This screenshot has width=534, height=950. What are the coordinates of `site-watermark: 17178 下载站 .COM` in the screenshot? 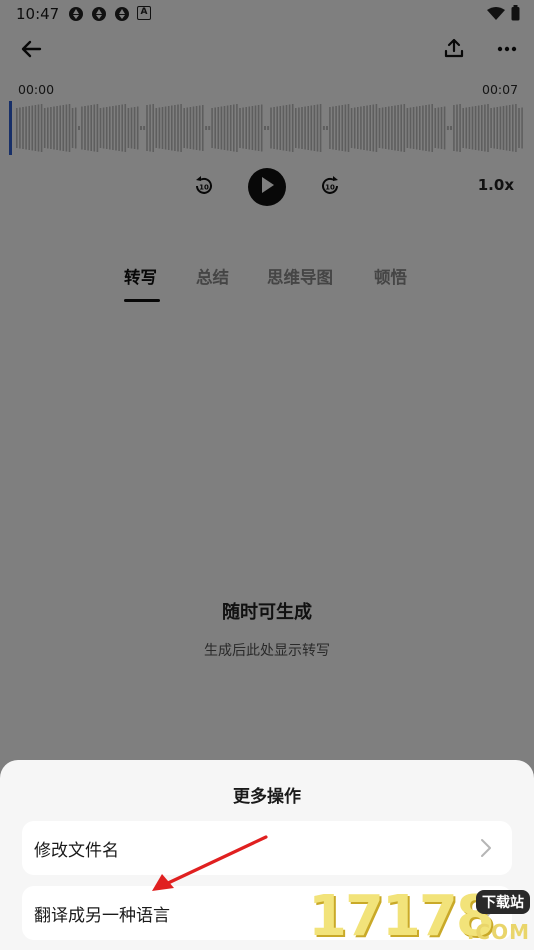 It's located at (421, 917).